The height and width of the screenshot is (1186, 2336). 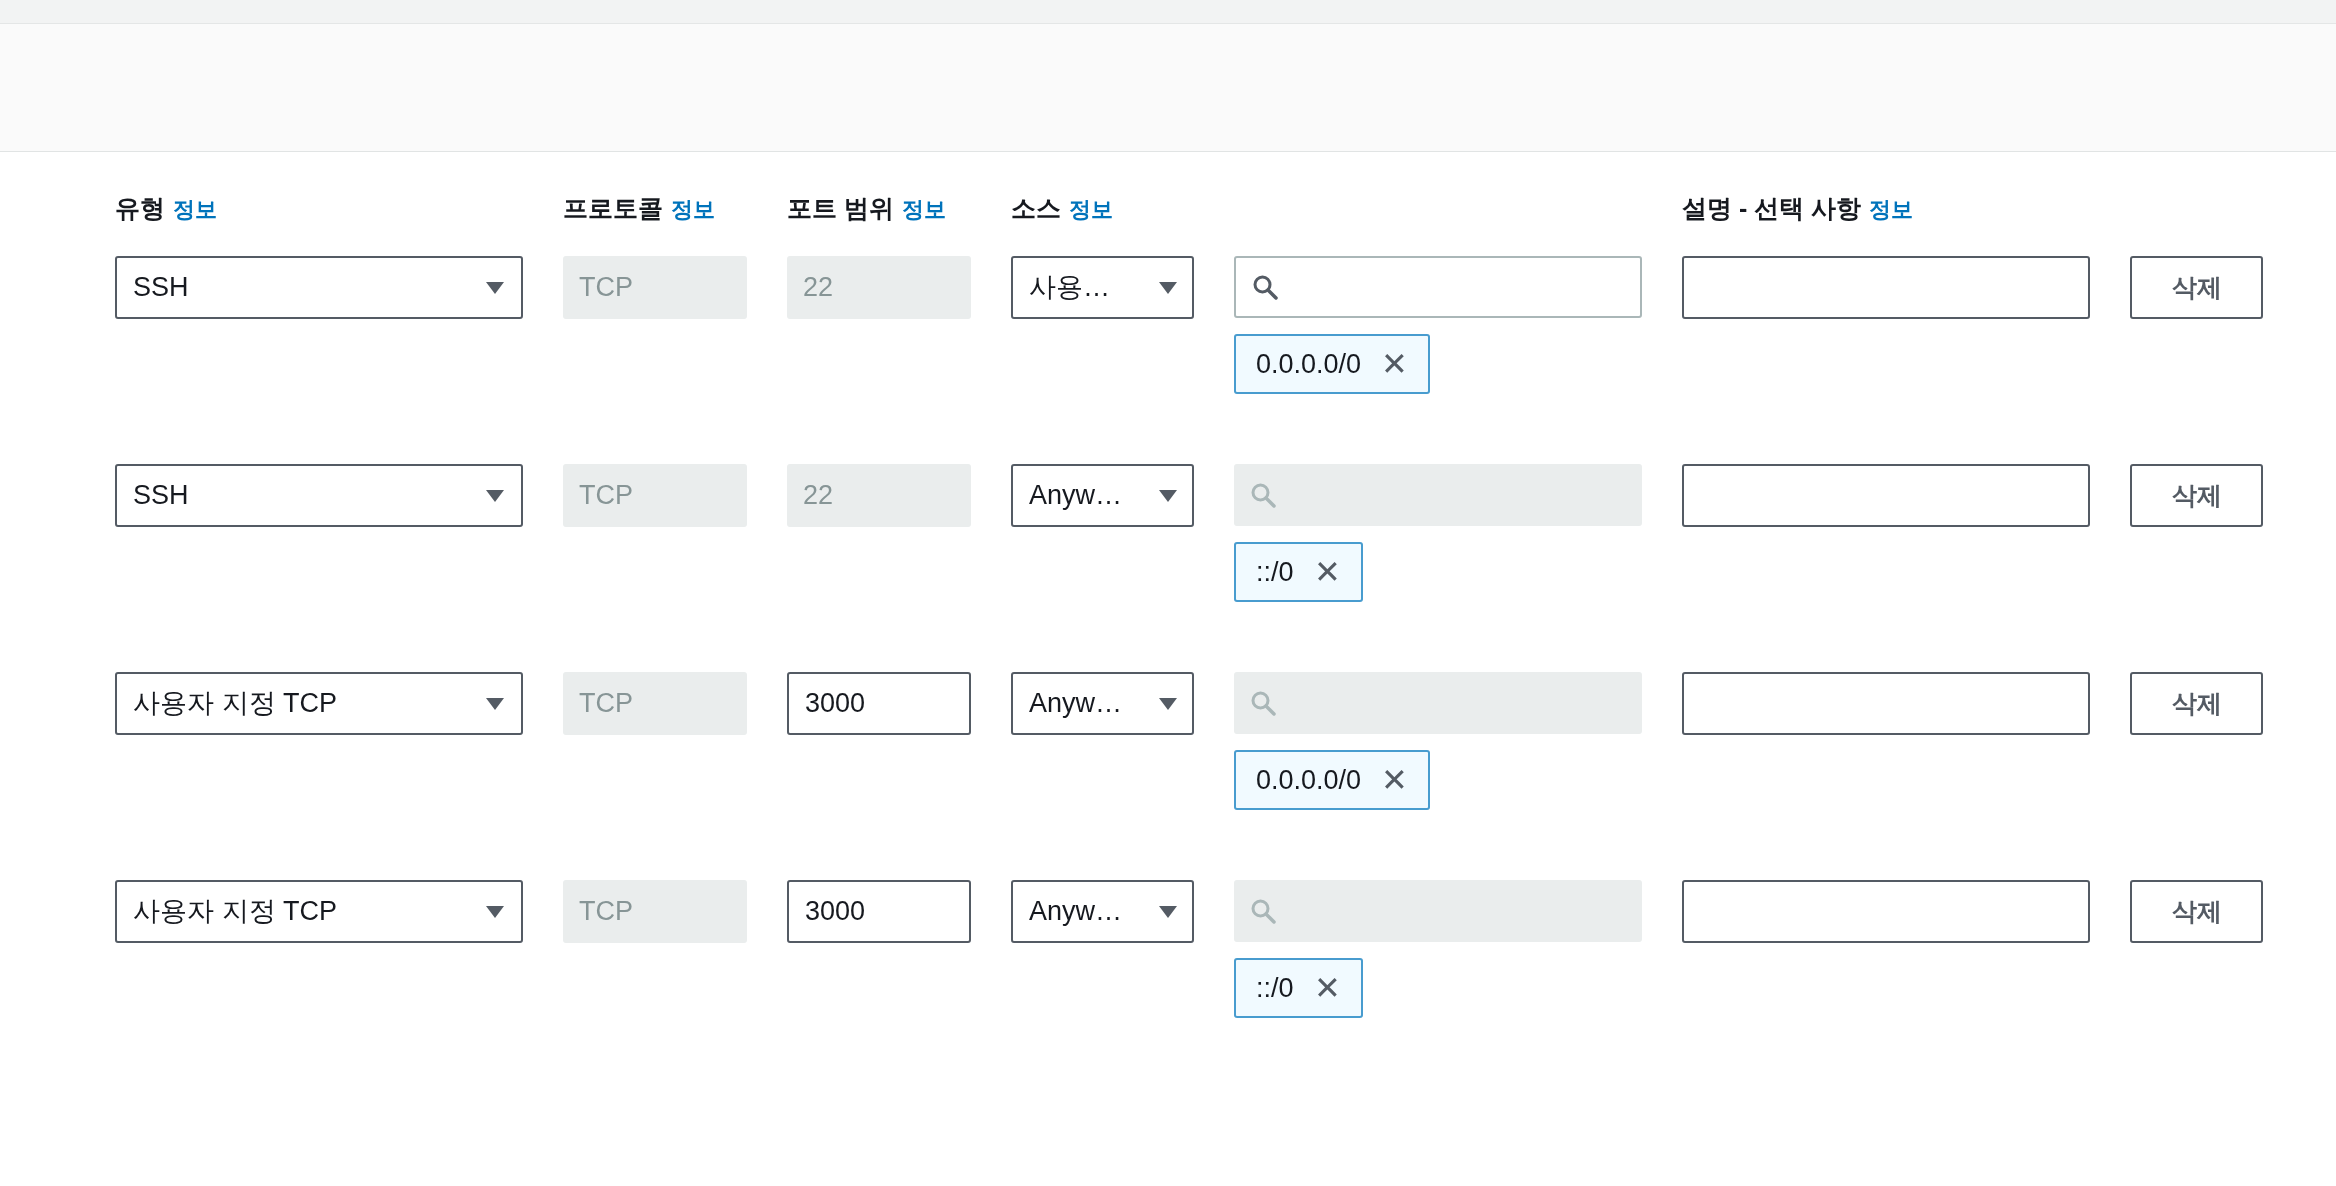 What do you see at coordinates (1772, 208) in the screenshot?
I see `column-header: 설명 - 선택 사항` at bounding box center [1772, 208].